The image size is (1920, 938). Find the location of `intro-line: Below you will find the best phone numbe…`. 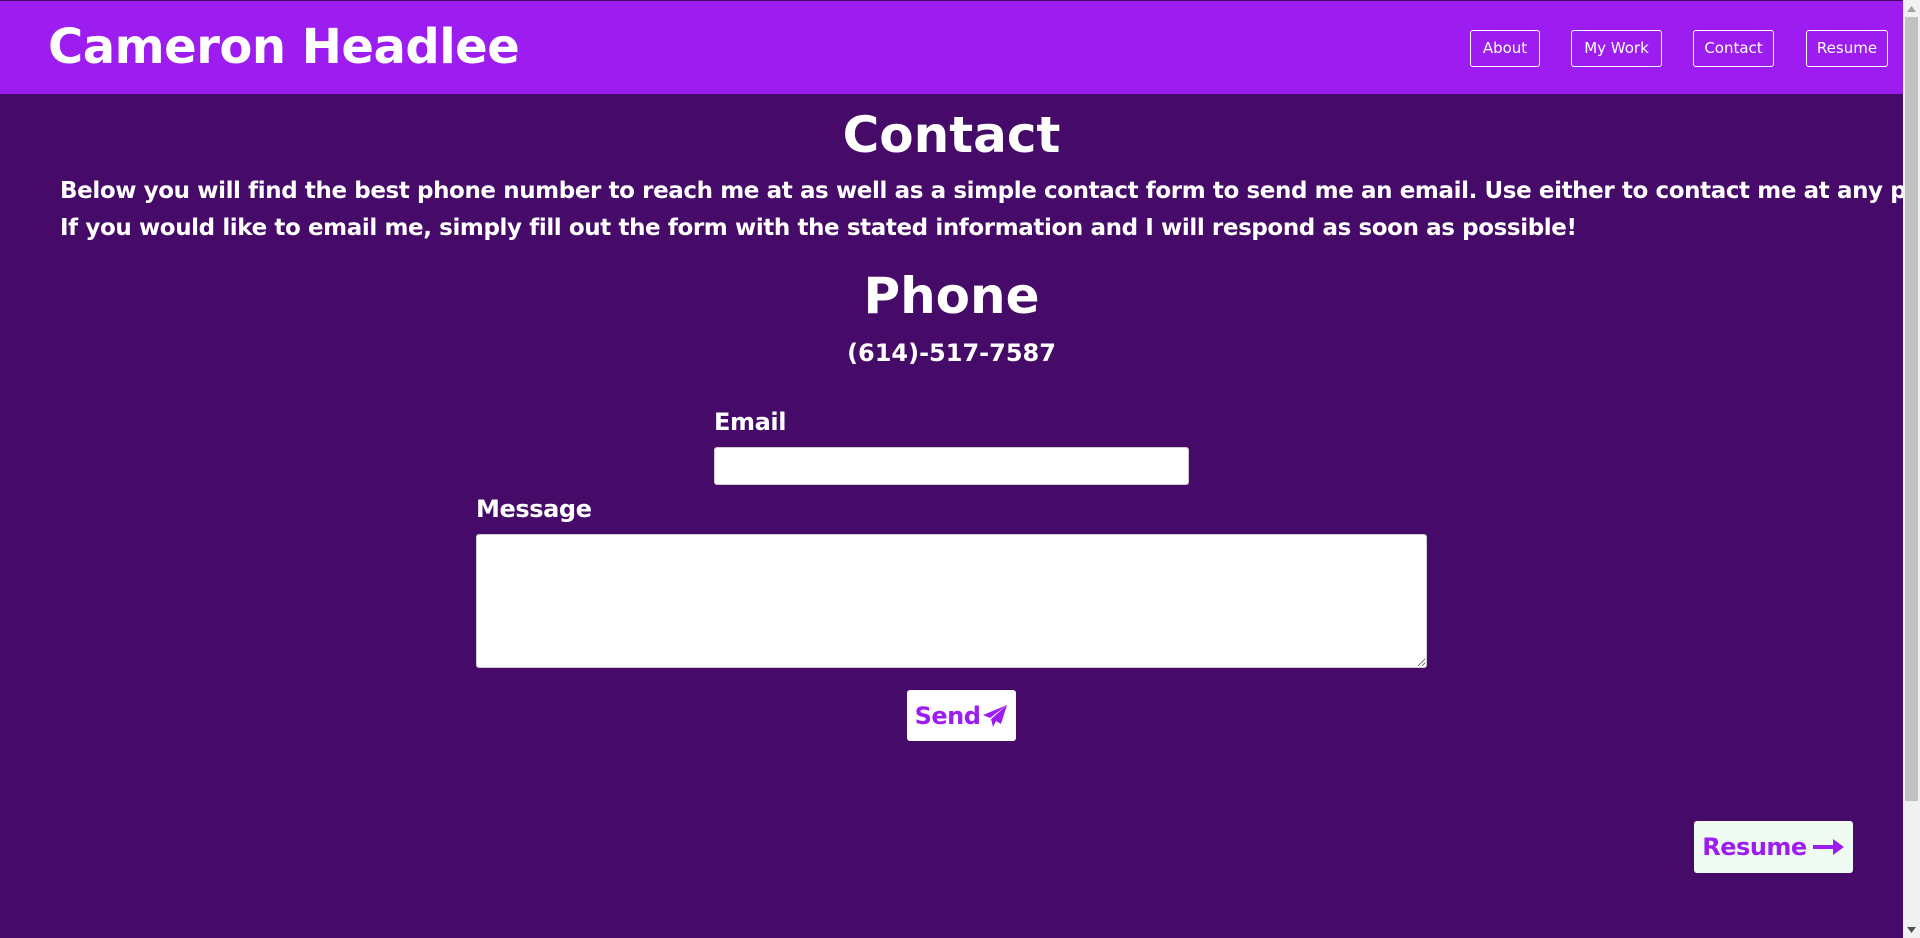

intro-line: Below you will find the best phone numbe… is located at coordinates (990, 191).